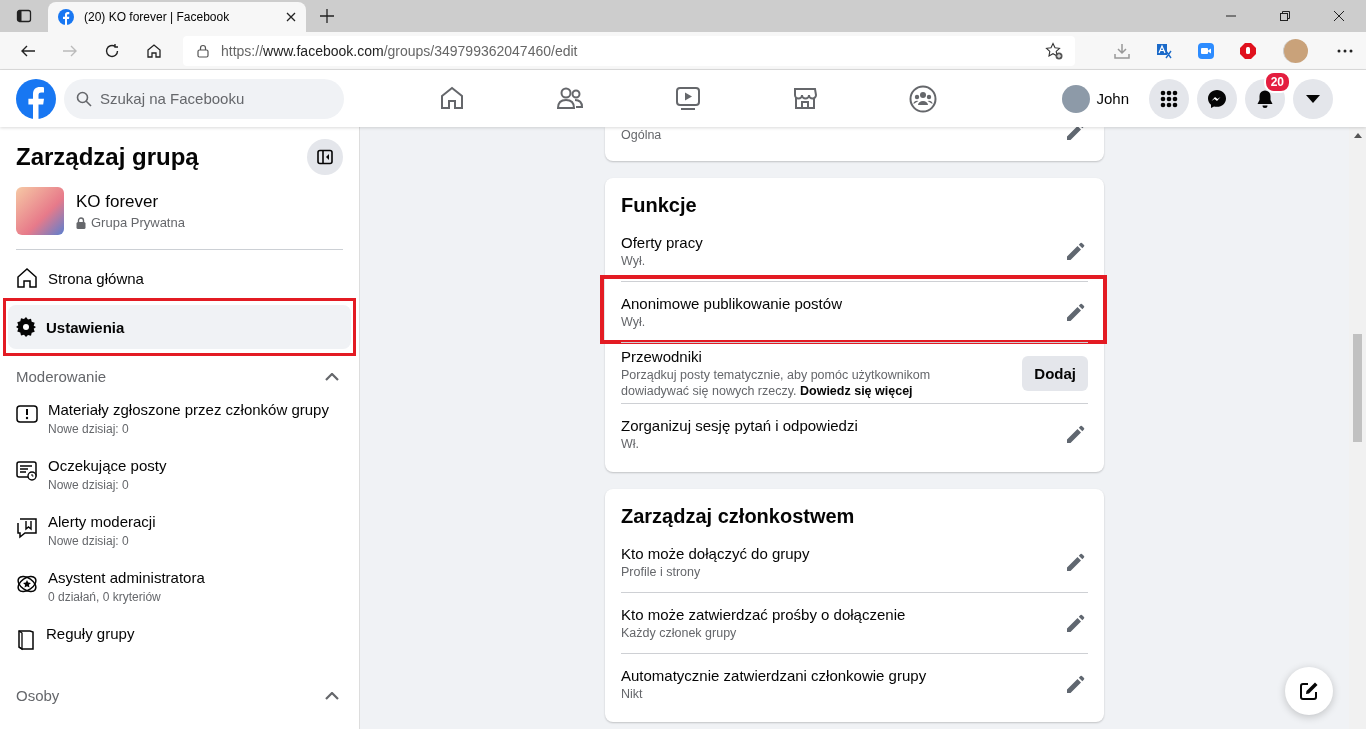 The image size is (1366, 729). I want to click on scrollbar, so click(1357, 428).